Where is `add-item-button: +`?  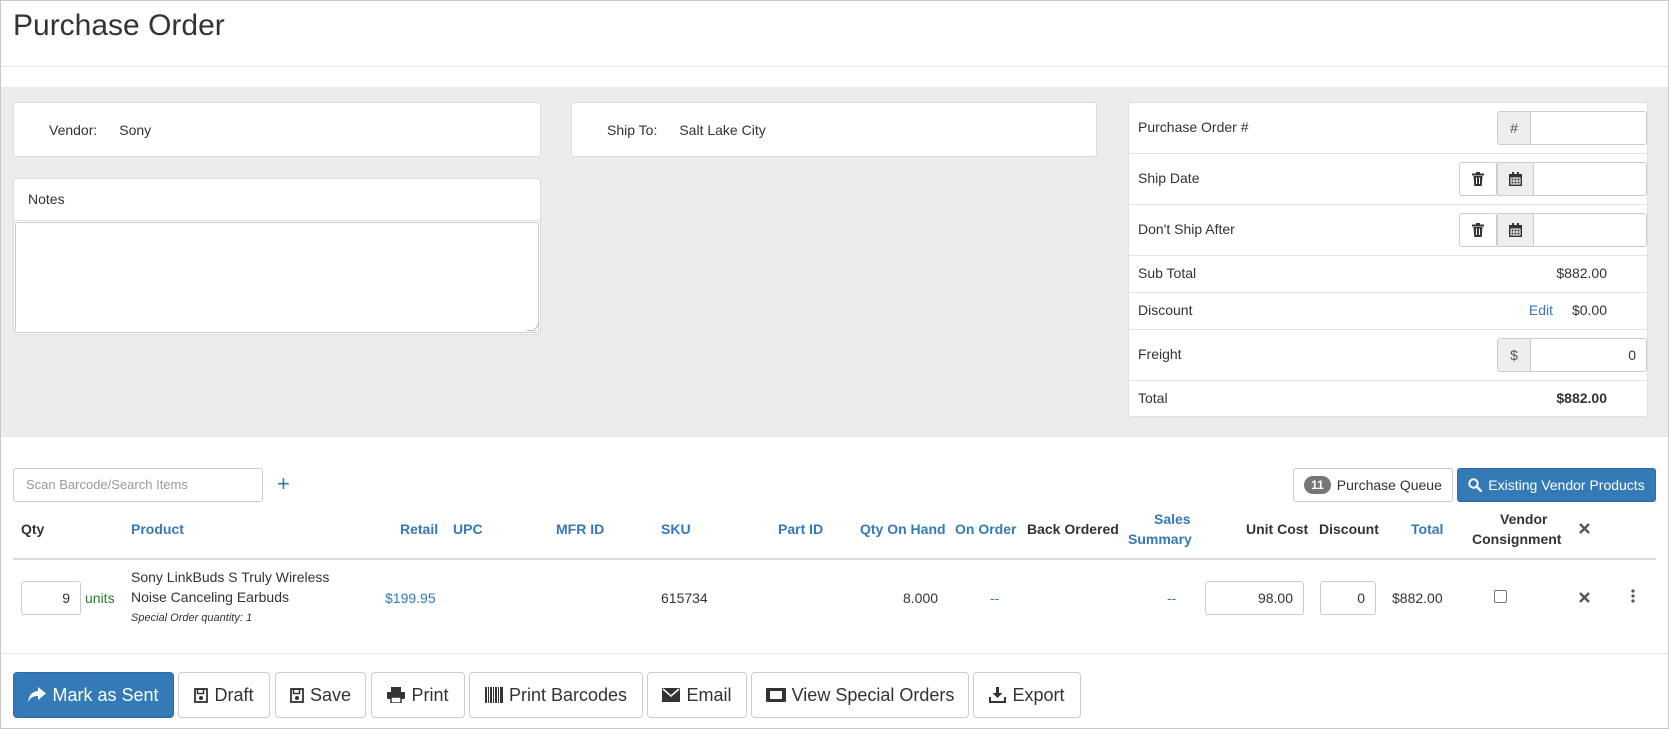
add-item-button: + is located at coordinates (283, 484).